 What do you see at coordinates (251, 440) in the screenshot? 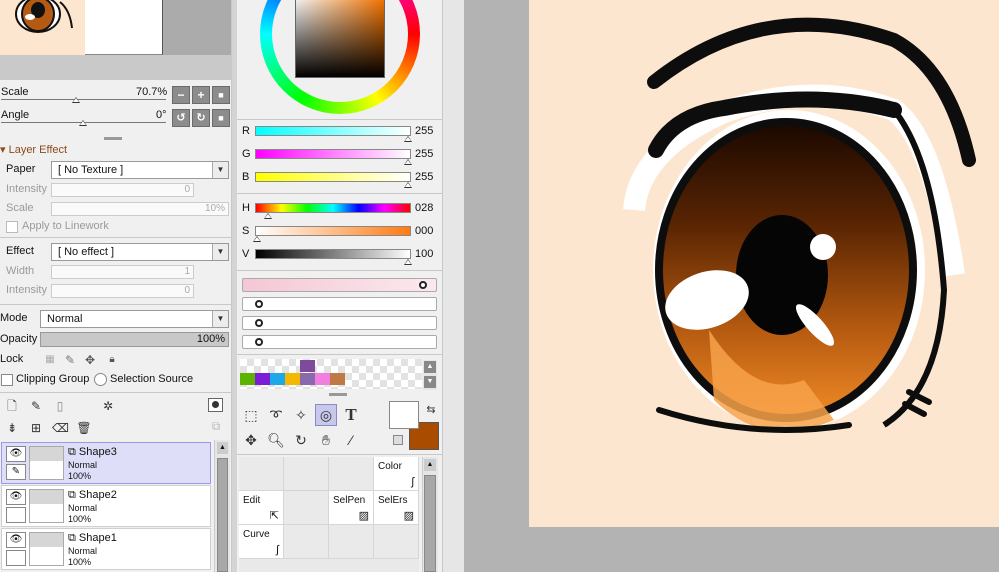
I see `move-tool-icon: ✥` at bounding box center [251, 440].